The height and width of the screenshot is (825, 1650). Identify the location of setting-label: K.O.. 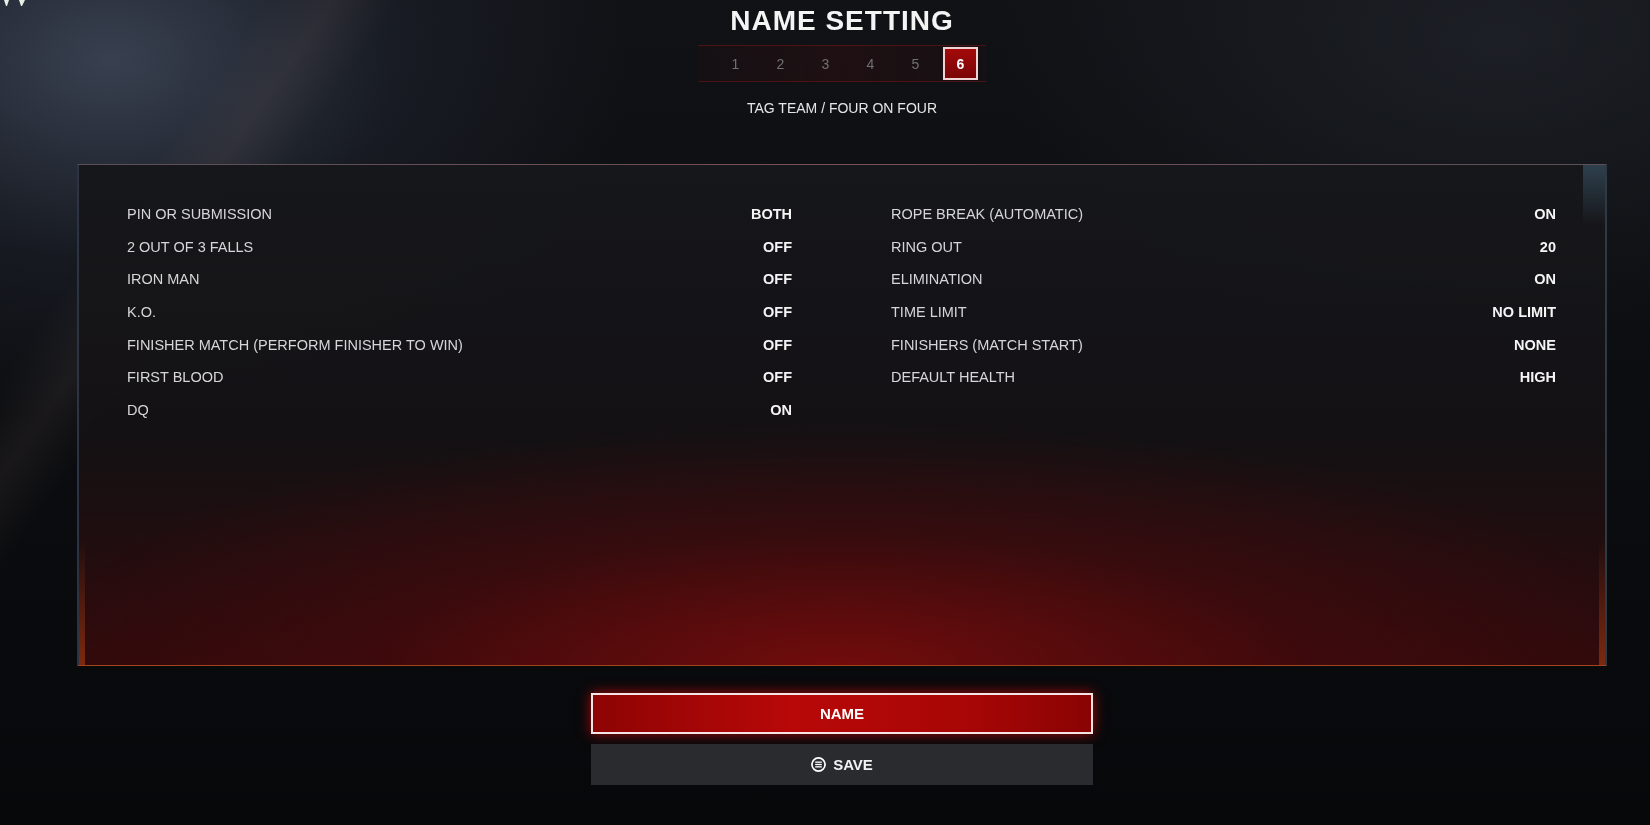
(141, 312).